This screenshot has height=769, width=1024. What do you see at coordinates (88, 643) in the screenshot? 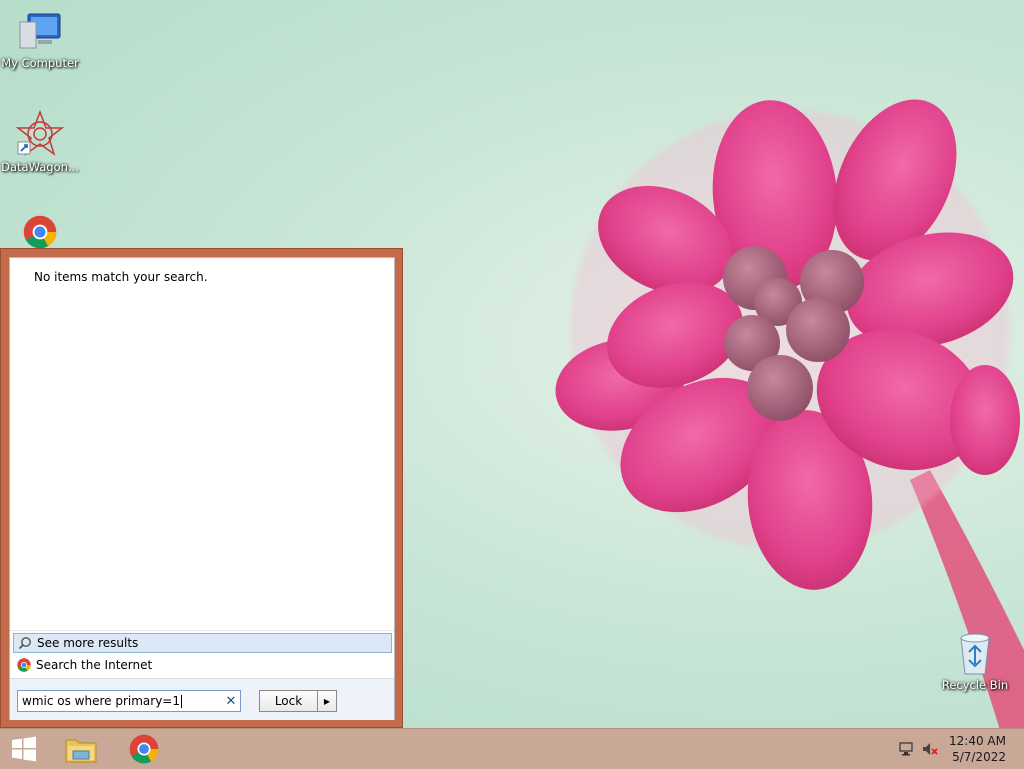
I see `see-more-results-label: See more results` at bounding box center [88, 643].